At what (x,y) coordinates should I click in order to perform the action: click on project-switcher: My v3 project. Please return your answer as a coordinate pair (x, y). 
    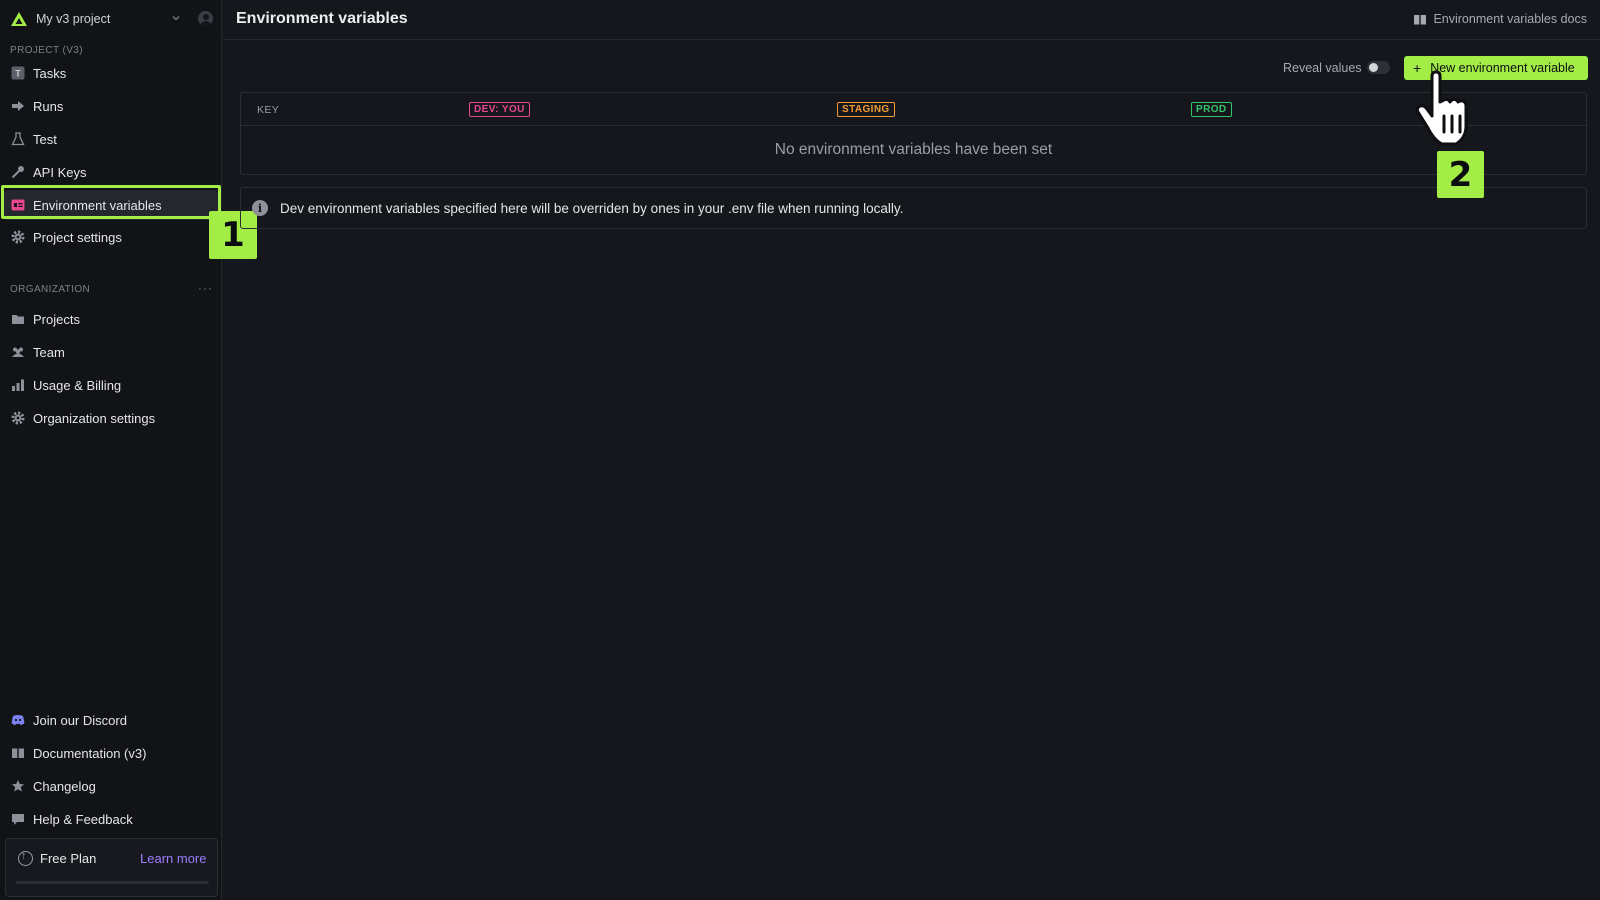
    Looking at the image, I should click on (111, 19).